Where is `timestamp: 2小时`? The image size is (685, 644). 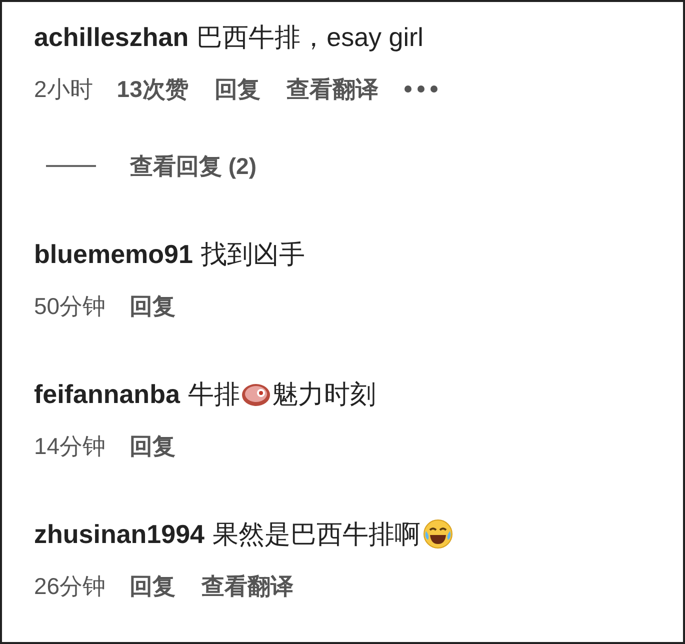 timestamp: 2小时 is located at coordinates (63, 89).